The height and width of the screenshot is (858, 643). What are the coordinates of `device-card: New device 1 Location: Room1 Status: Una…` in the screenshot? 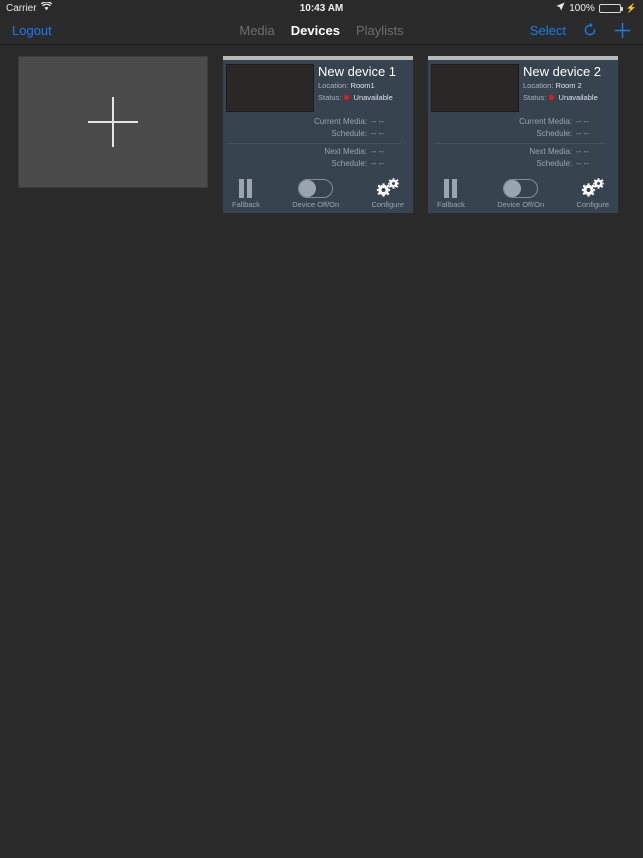 It's located at (318, 134).